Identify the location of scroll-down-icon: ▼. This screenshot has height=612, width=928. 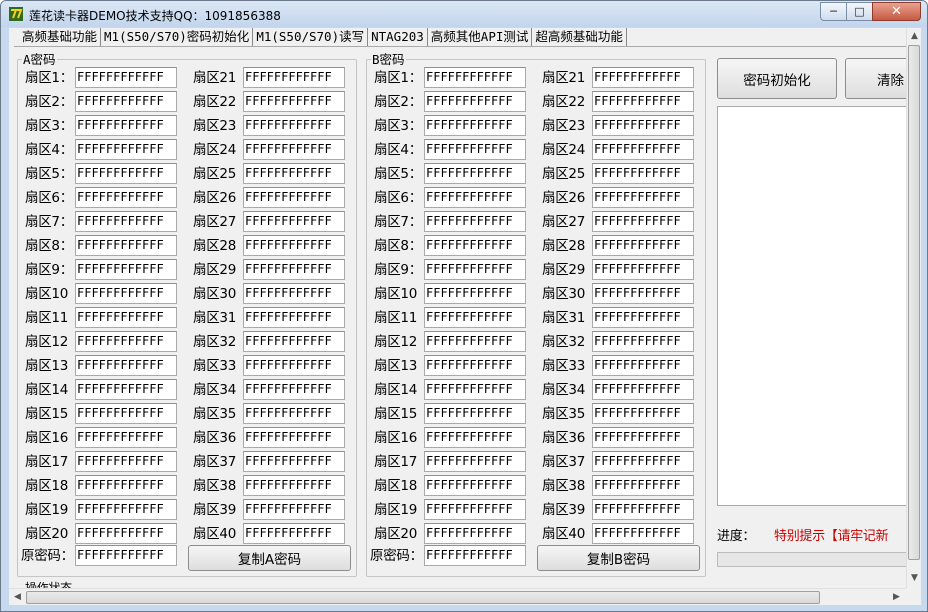
(914, 578).